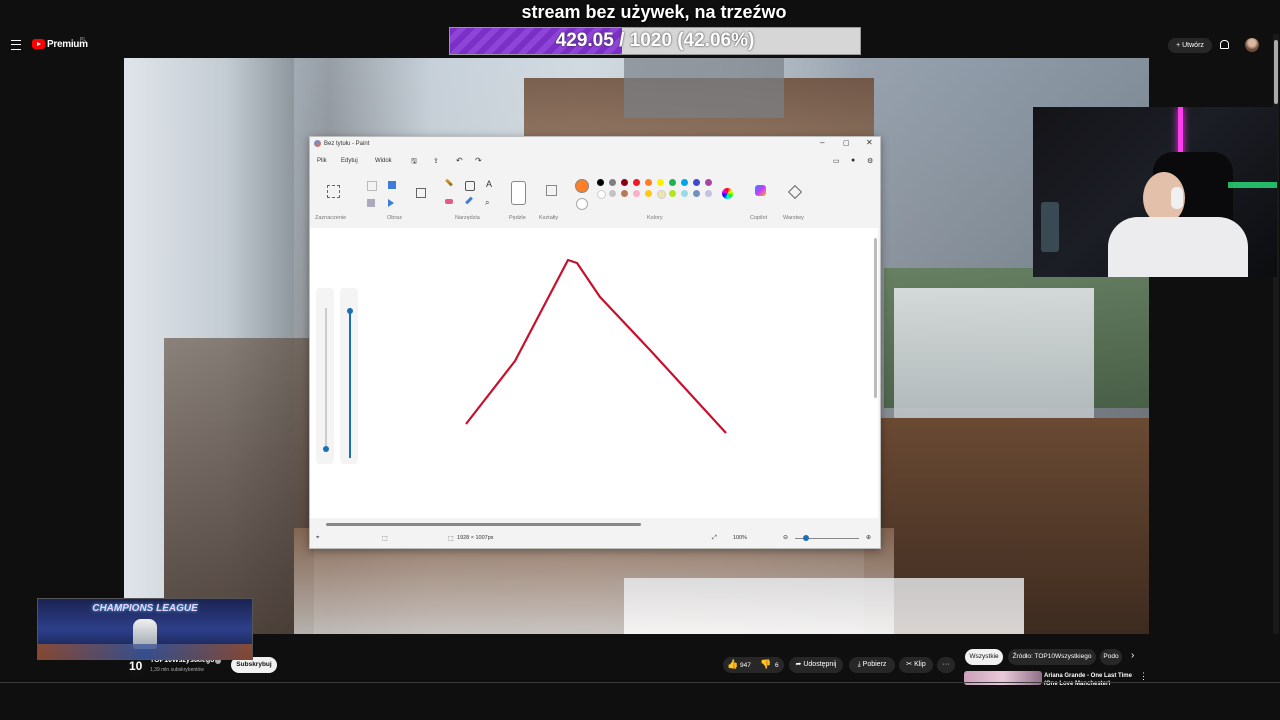  What do you see at coordinates (868, 537) in the screenshot?
I see `zoom-in-icon: ⊕` at bounding box center [868, 537].